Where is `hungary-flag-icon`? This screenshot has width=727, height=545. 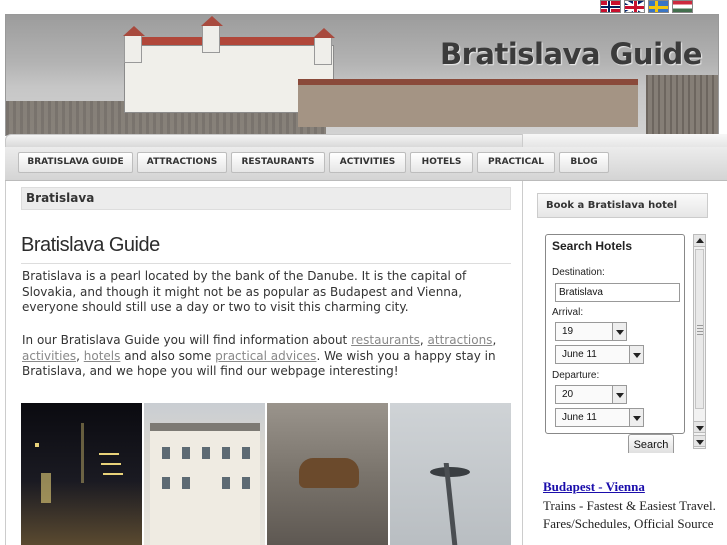 hungary-flag-icon is located at coordinates (682, 6).